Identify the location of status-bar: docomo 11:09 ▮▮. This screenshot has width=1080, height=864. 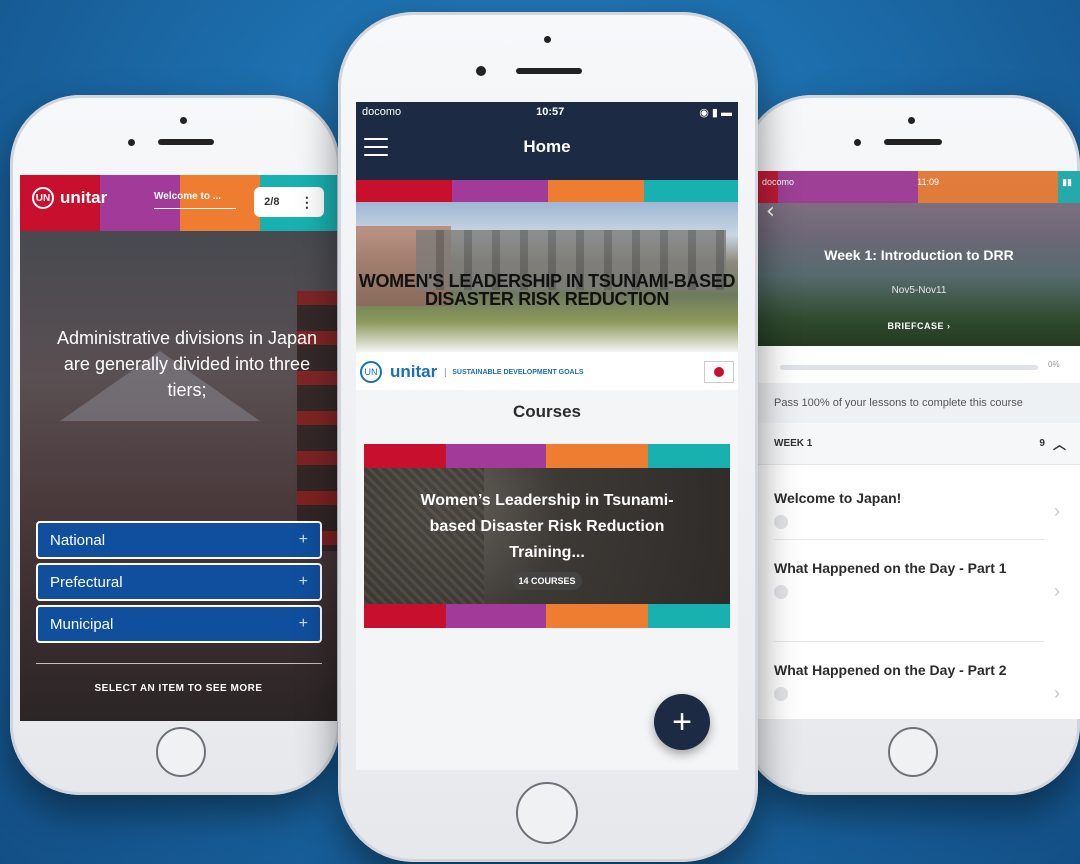
(917, 182).